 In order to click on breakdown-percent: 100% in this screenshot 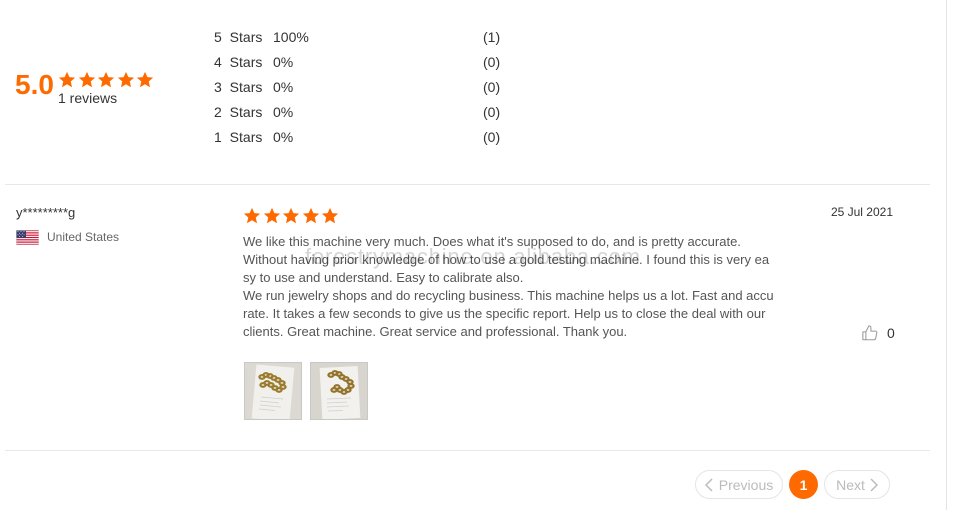, I will do `click(291, 37)`.